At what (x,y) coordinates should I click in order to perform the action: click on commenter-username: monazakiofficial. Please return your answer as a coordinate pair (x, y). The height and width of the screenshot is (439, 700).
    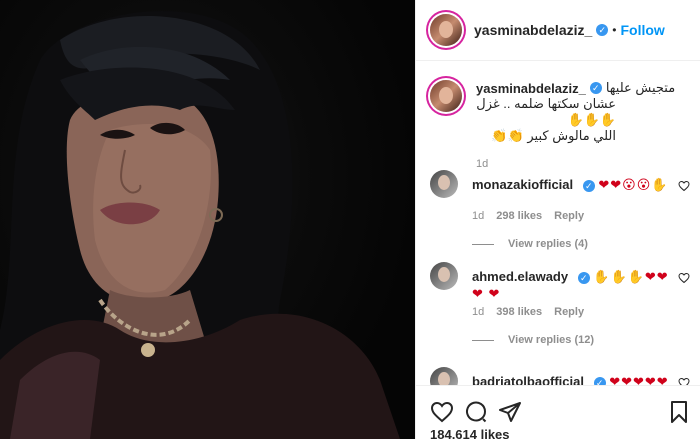
    Looking at the image, I should click on (522, 184).